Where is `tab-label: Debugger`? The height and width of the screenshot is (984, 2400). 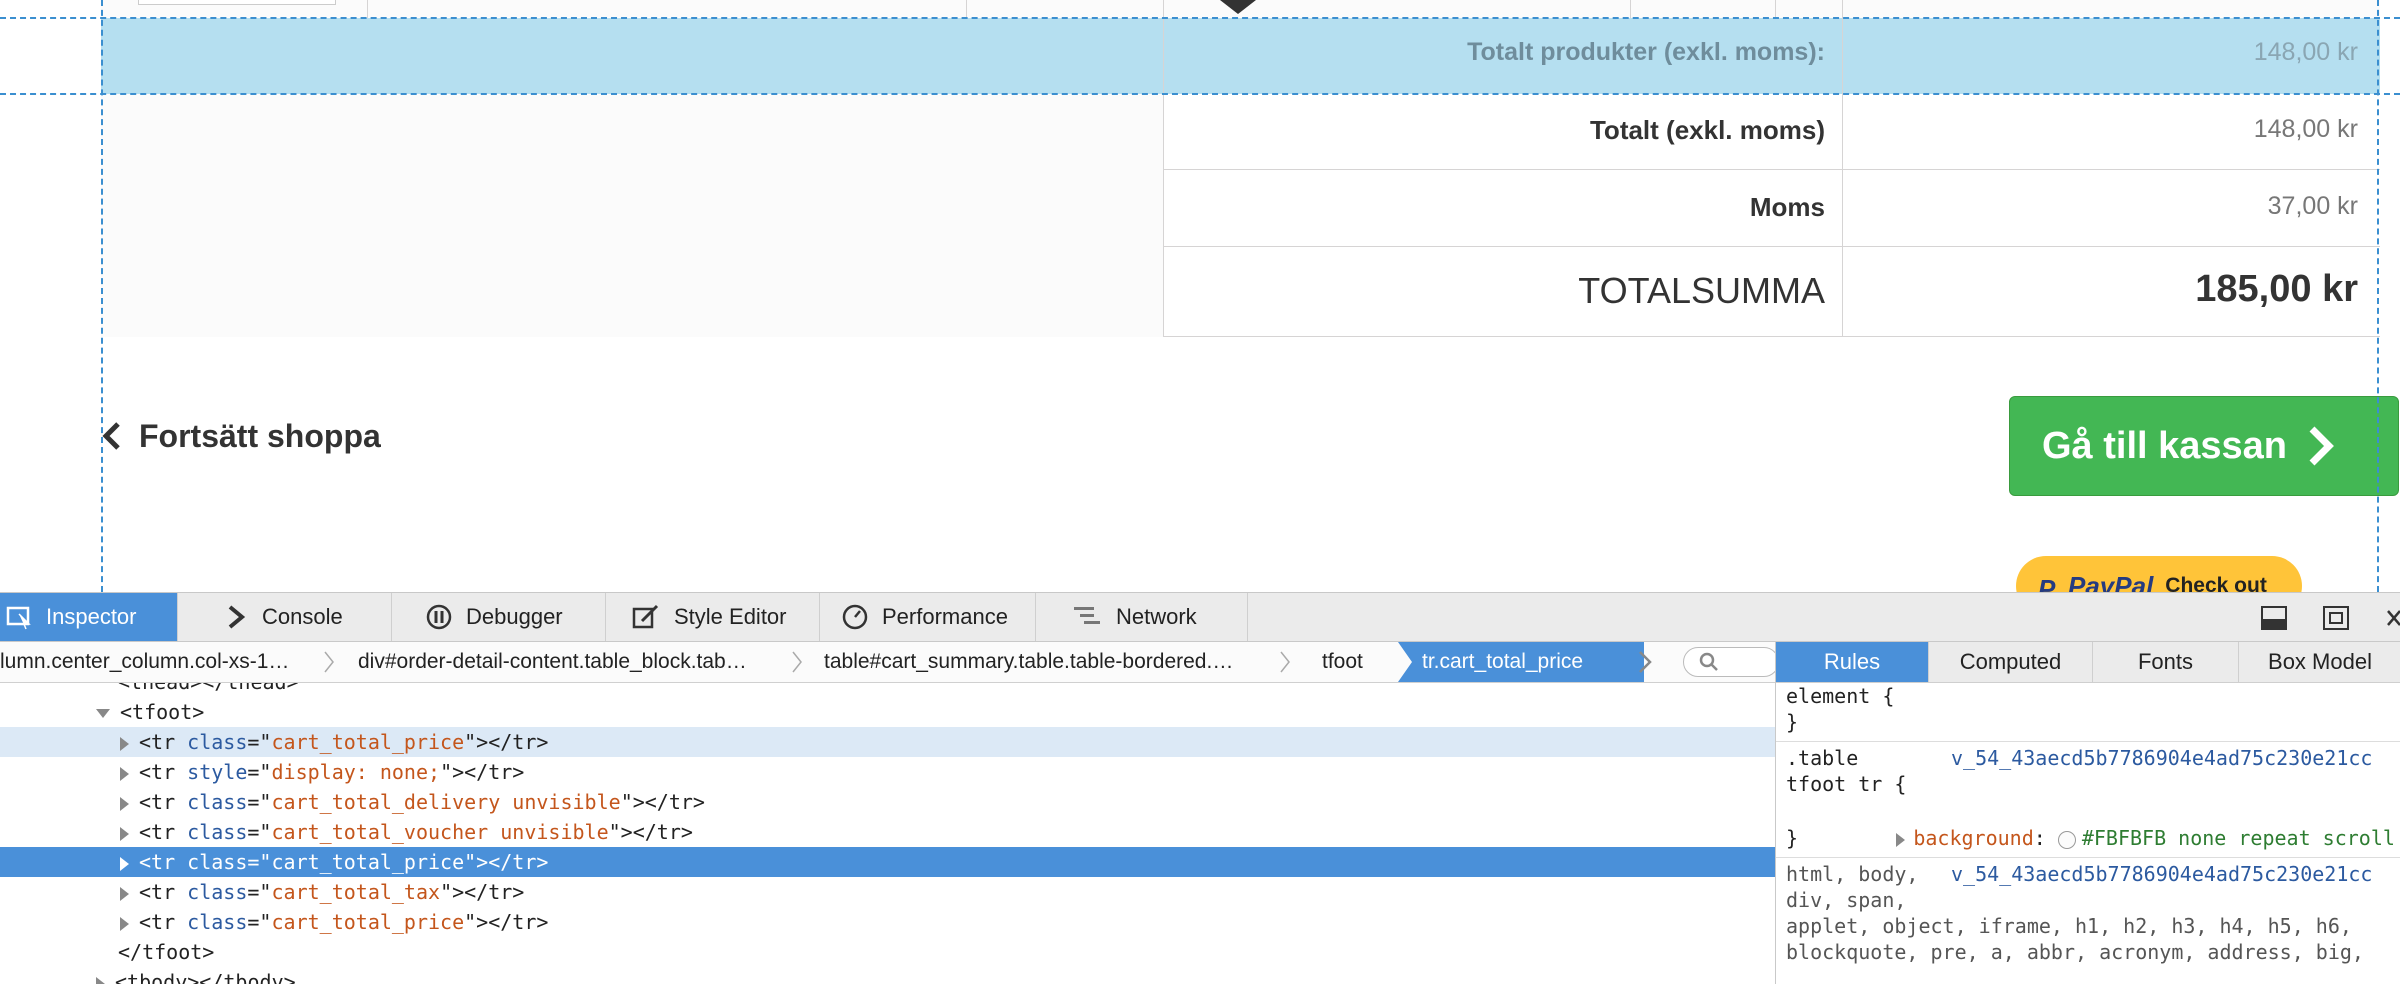
tab-label: Debugger is located at coordinates (514, 617).